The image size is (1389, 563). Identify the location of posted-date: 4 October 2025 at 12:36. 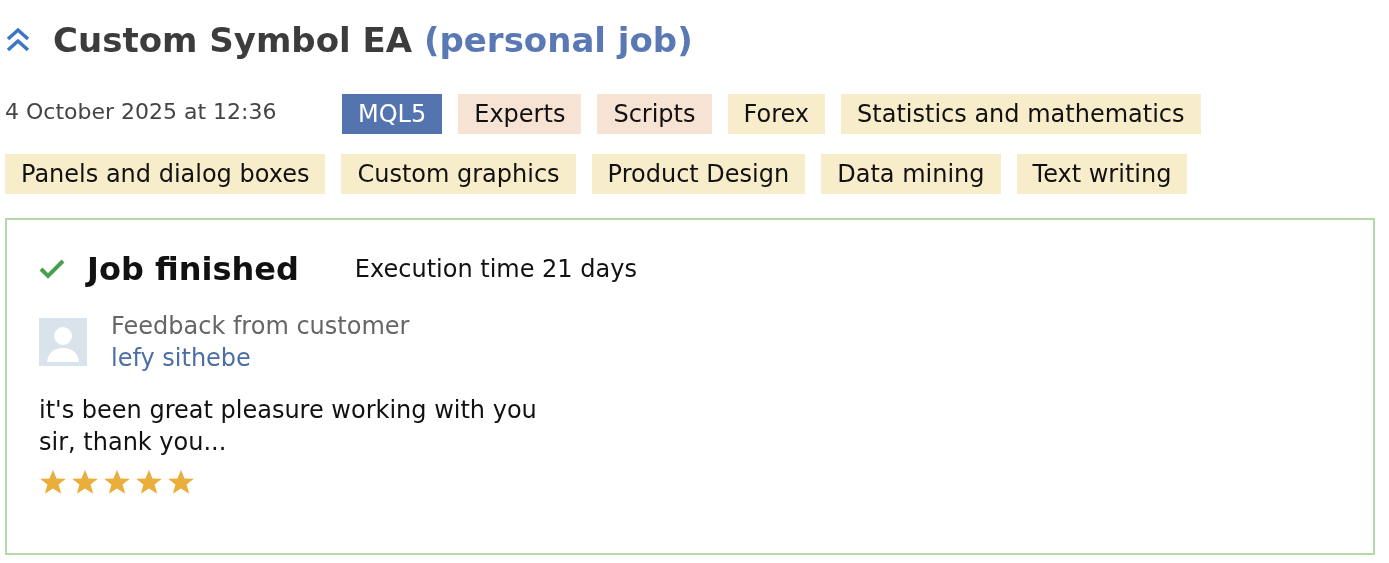
(141, 111).